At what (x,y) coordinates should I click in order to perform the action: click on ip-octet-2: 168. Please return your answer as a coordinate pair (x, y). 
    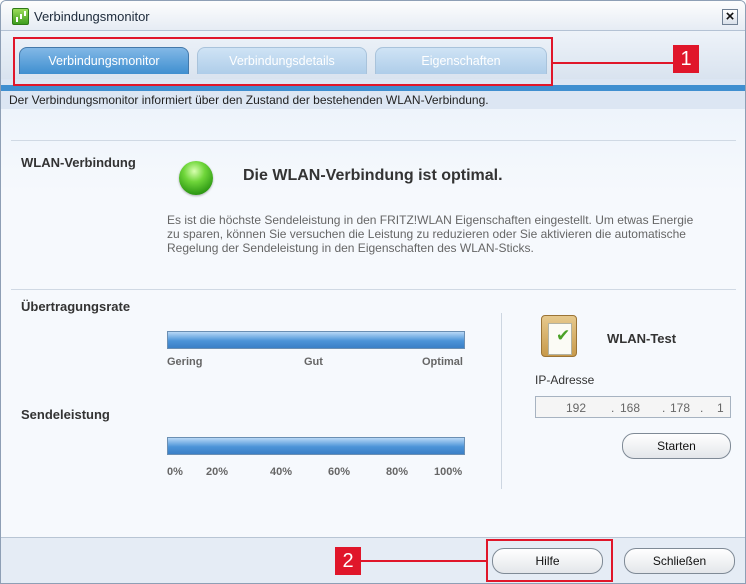
    Looking at the image, I should click on (630, 408).